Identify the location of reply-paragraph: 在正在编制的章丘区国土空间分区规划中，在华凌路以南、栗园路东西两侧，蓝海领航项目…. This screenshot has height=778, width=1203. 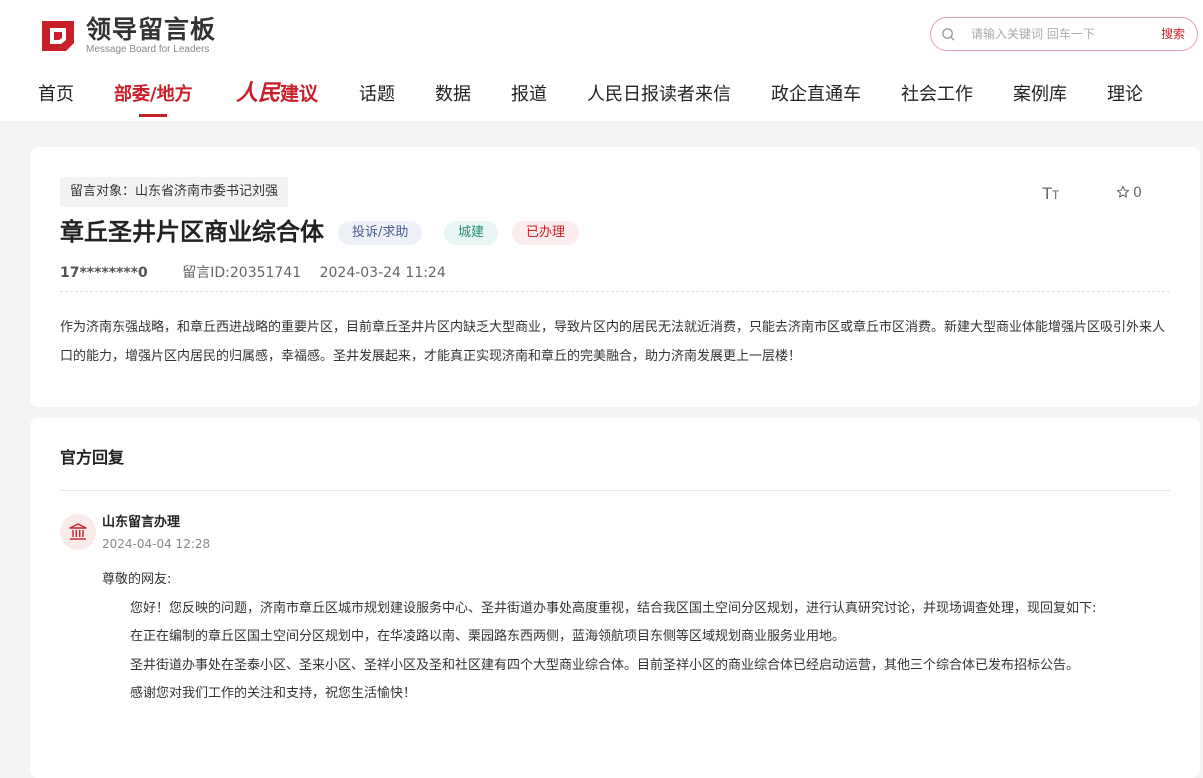
(488, 636).